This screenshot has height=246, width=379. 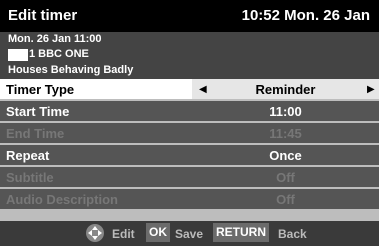 What do you see at coordinates (189, 200) in the screenshot?
I see `row-audio-description: Audio Description Off` at bounding box center [189, 200].